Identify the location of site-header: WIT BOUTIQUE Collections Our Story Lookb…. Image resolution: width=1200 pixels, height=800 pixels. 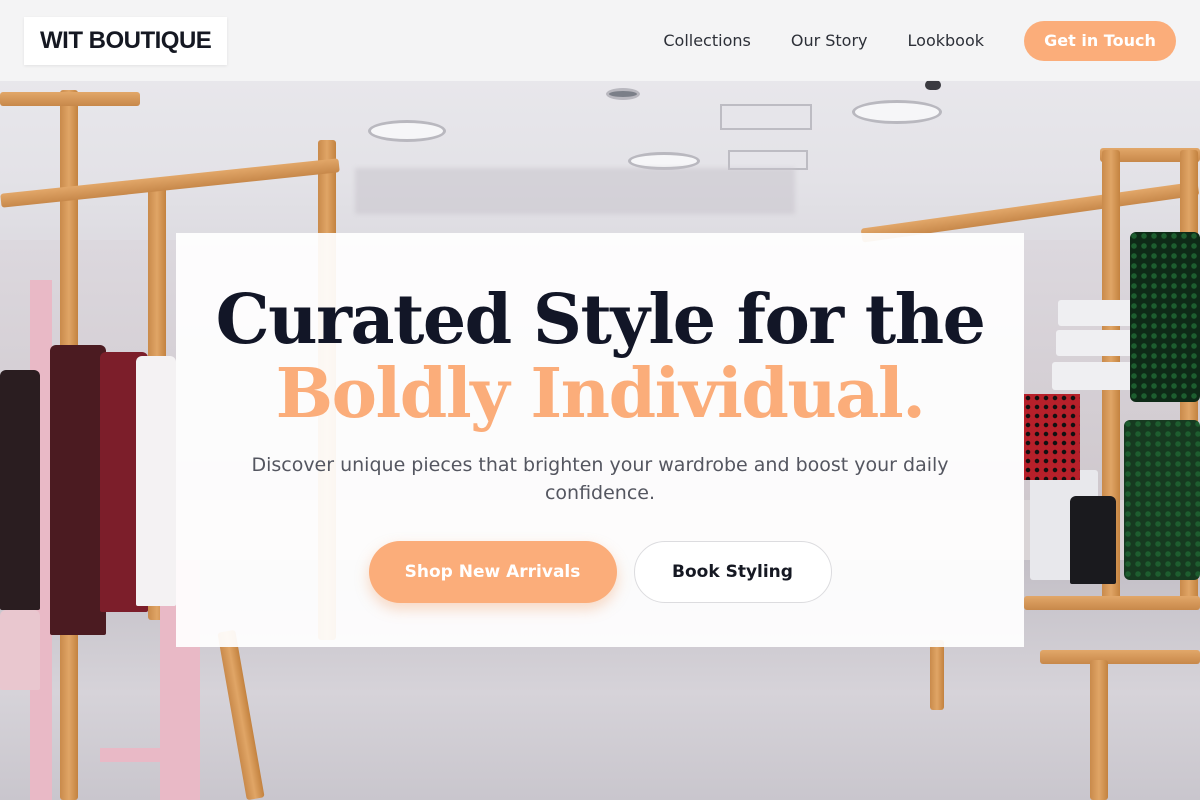
(600, 40).